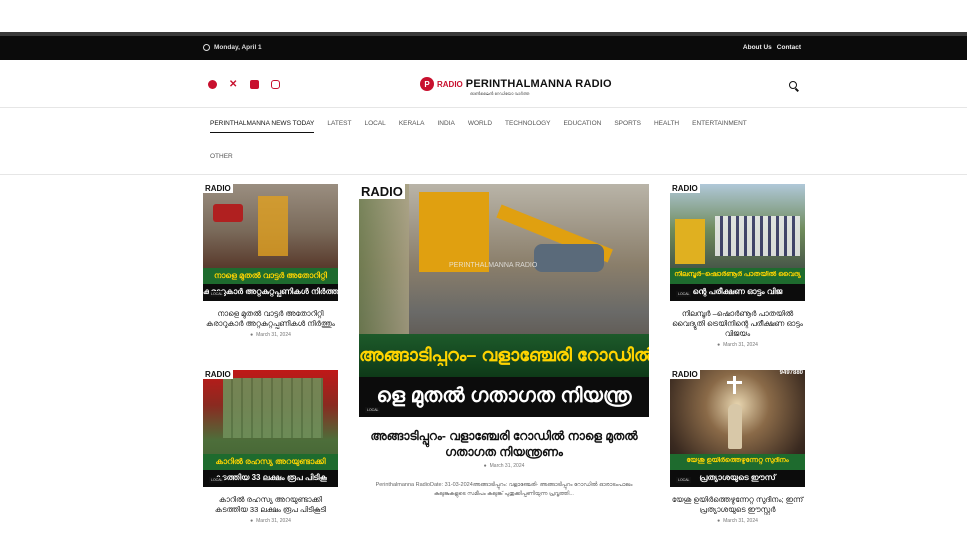 The width and height of the screenshot is (967, 560). I want to click on about-link: About Us, so click(757, 47).